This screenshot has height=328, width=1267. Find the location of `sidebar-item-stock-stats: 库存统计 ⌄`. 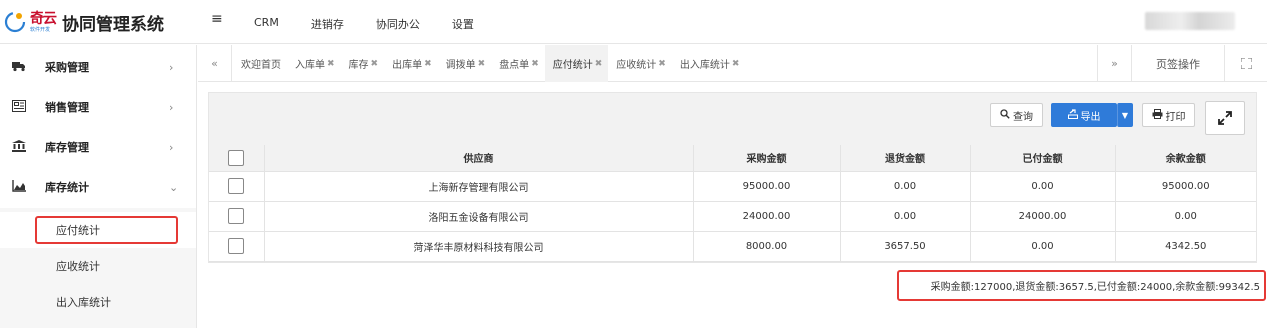

sidebar-item-stock-stats: 库存统计 ⌄ is located at coordinates (98, 187).